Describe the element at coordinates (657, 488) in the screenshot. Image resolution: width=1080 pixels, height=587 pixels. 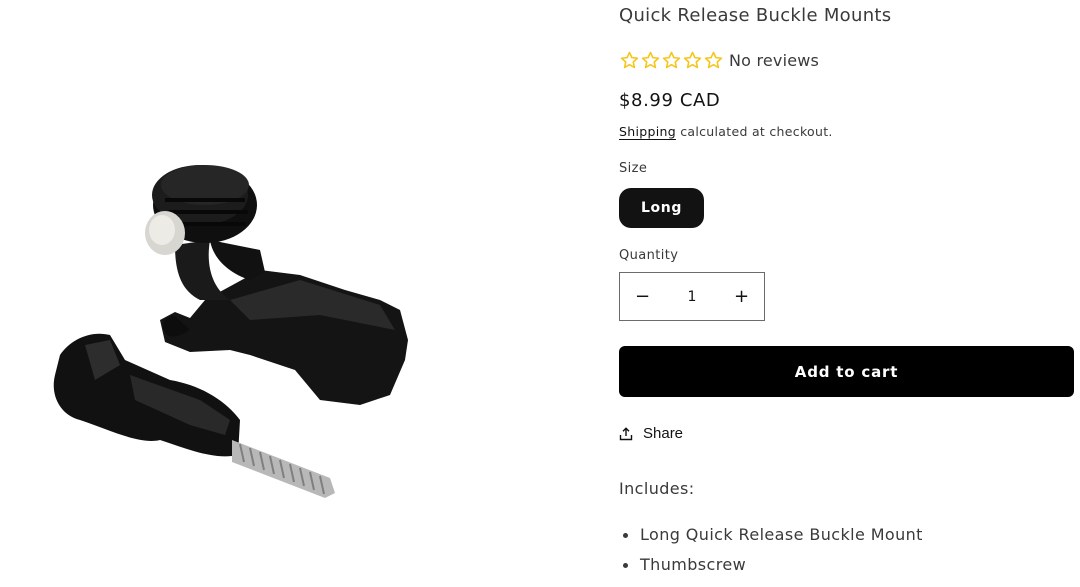
I see `includes-heading: Includes:` at that location.